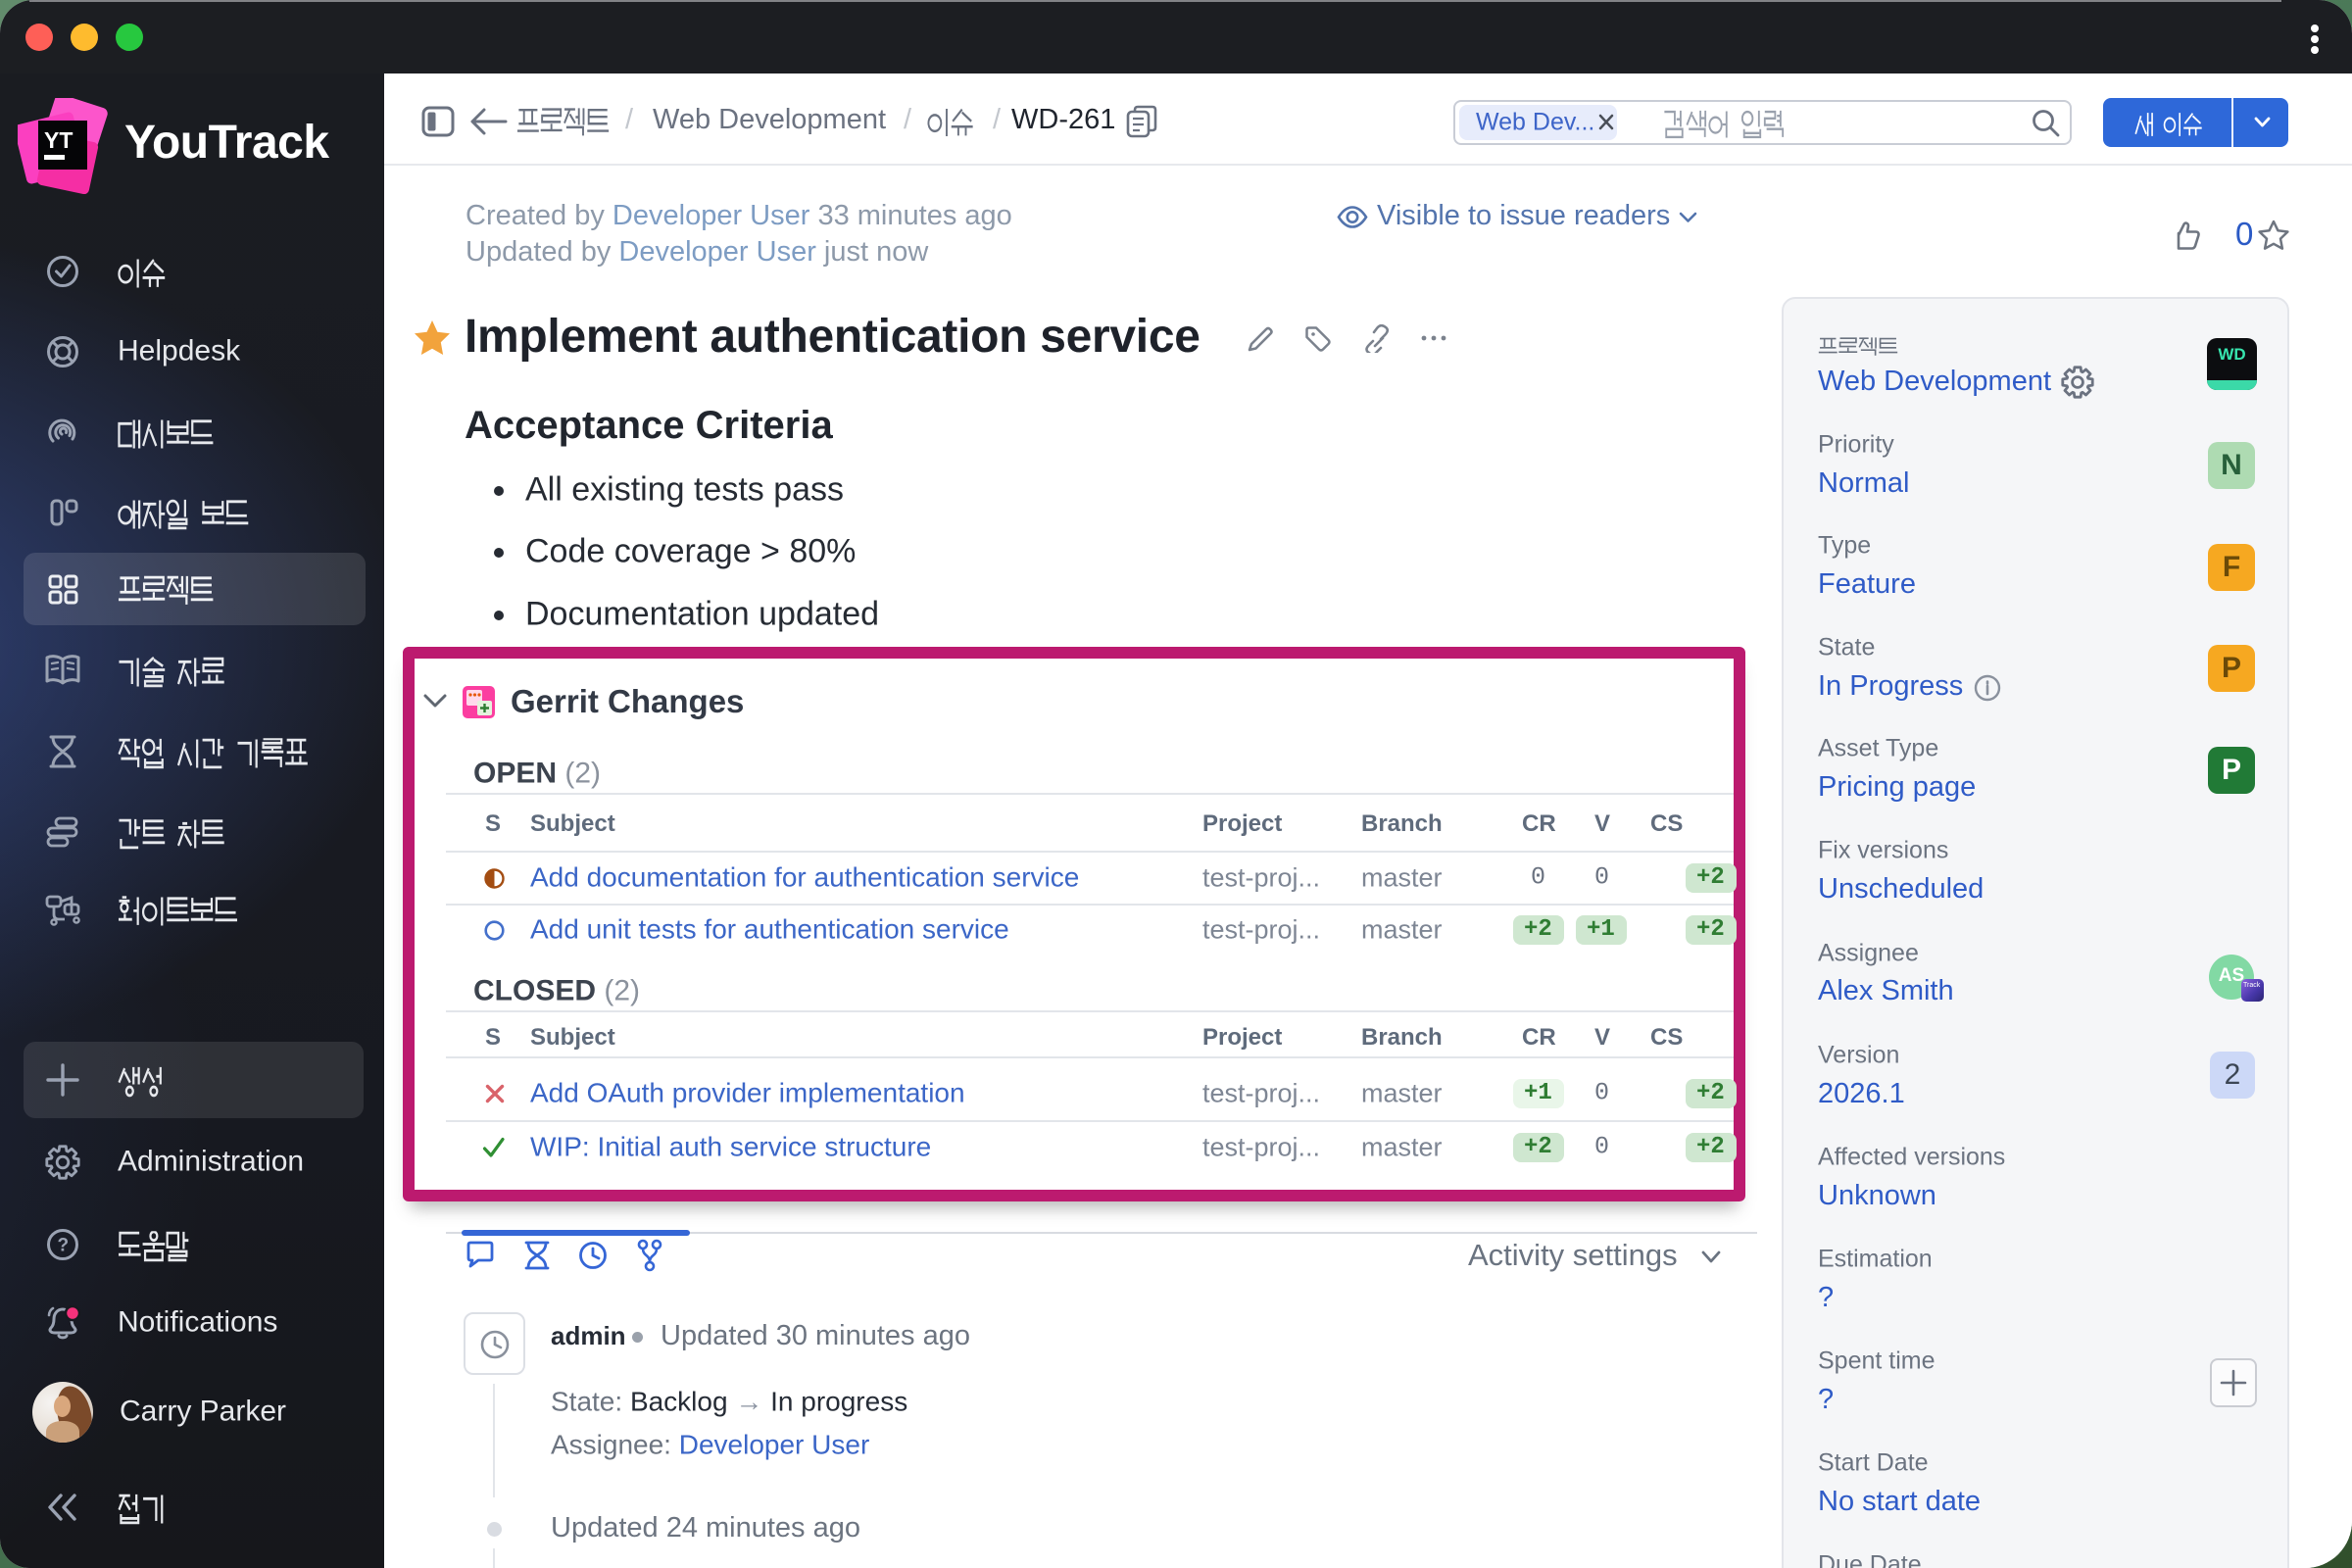  What do you see at coordinates (58, 140) in the screenshot?
I see `svg-text: YT` at bounding box center [58, 140].